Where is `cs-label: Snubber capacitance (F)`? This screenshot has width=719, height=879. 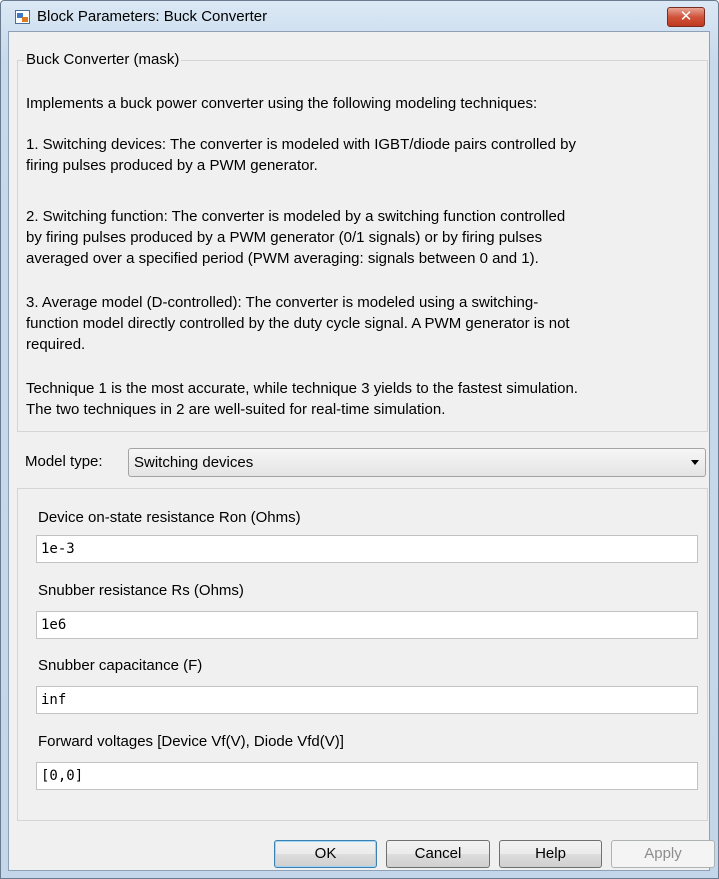 cs-label: Snubber capacitance (F) is located at coordinates (120, 665).